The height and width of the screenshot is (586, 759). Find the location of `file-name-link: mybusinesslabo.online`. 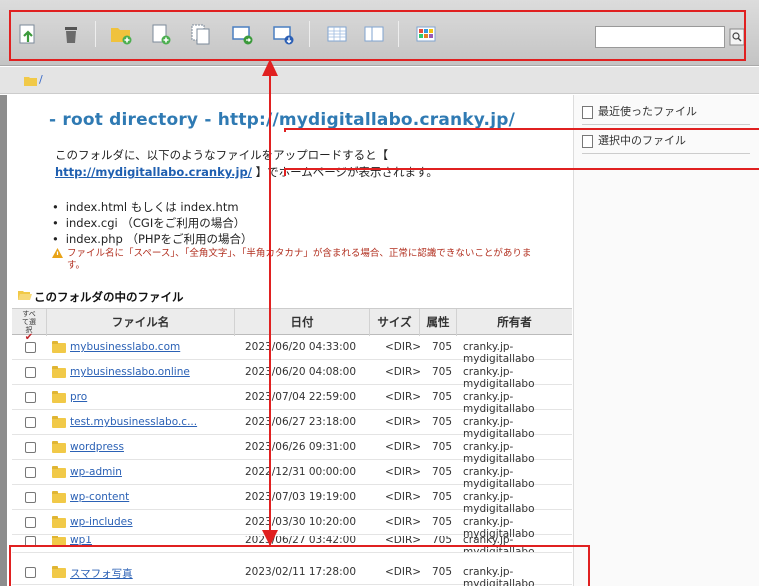

file-name-link: mybusinesslabo.online is located at coordinates (130, 372).